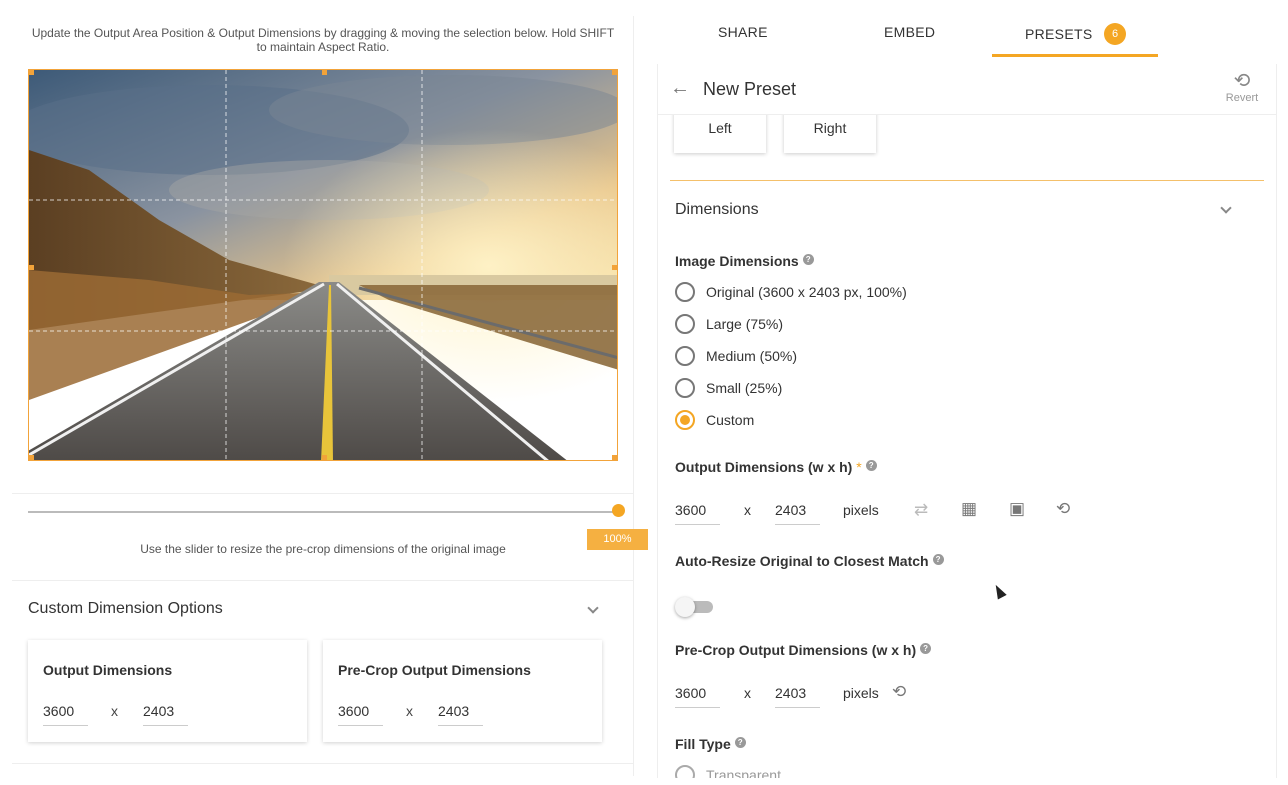 The width and height of the screenshot is (1288, 785). What do you see at coordinates (967, 89) in the screenshot?
I see `preset-header: ← New Preset ⟲ Revert` at bounding box center [967, 89].